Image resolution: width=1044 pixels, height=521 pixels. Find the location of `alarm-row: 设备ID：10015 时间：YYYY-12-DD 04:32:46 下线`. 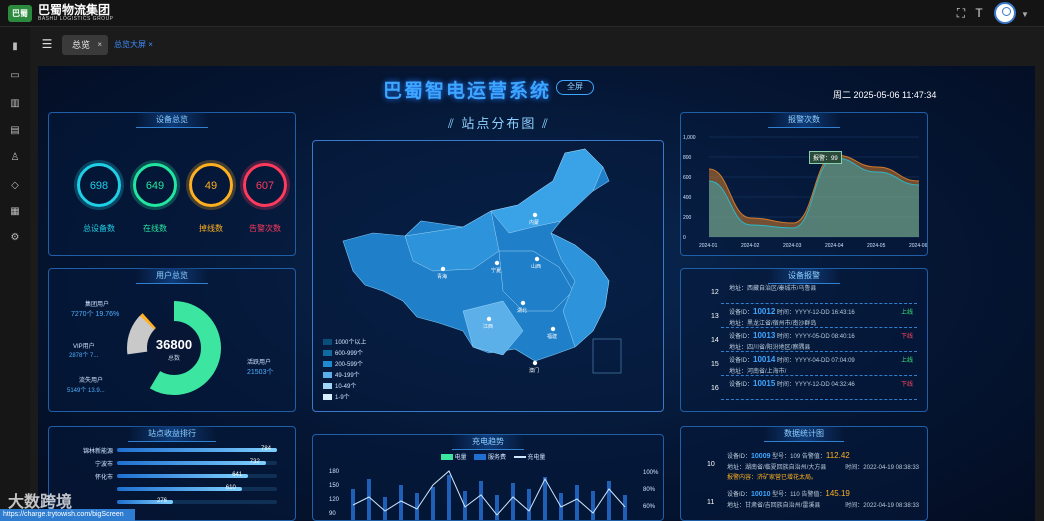

alarm-row: 设备ID：10015 时间：YYYY-12-DD 04:32:46 下线 is located at coordinates (824, 383).